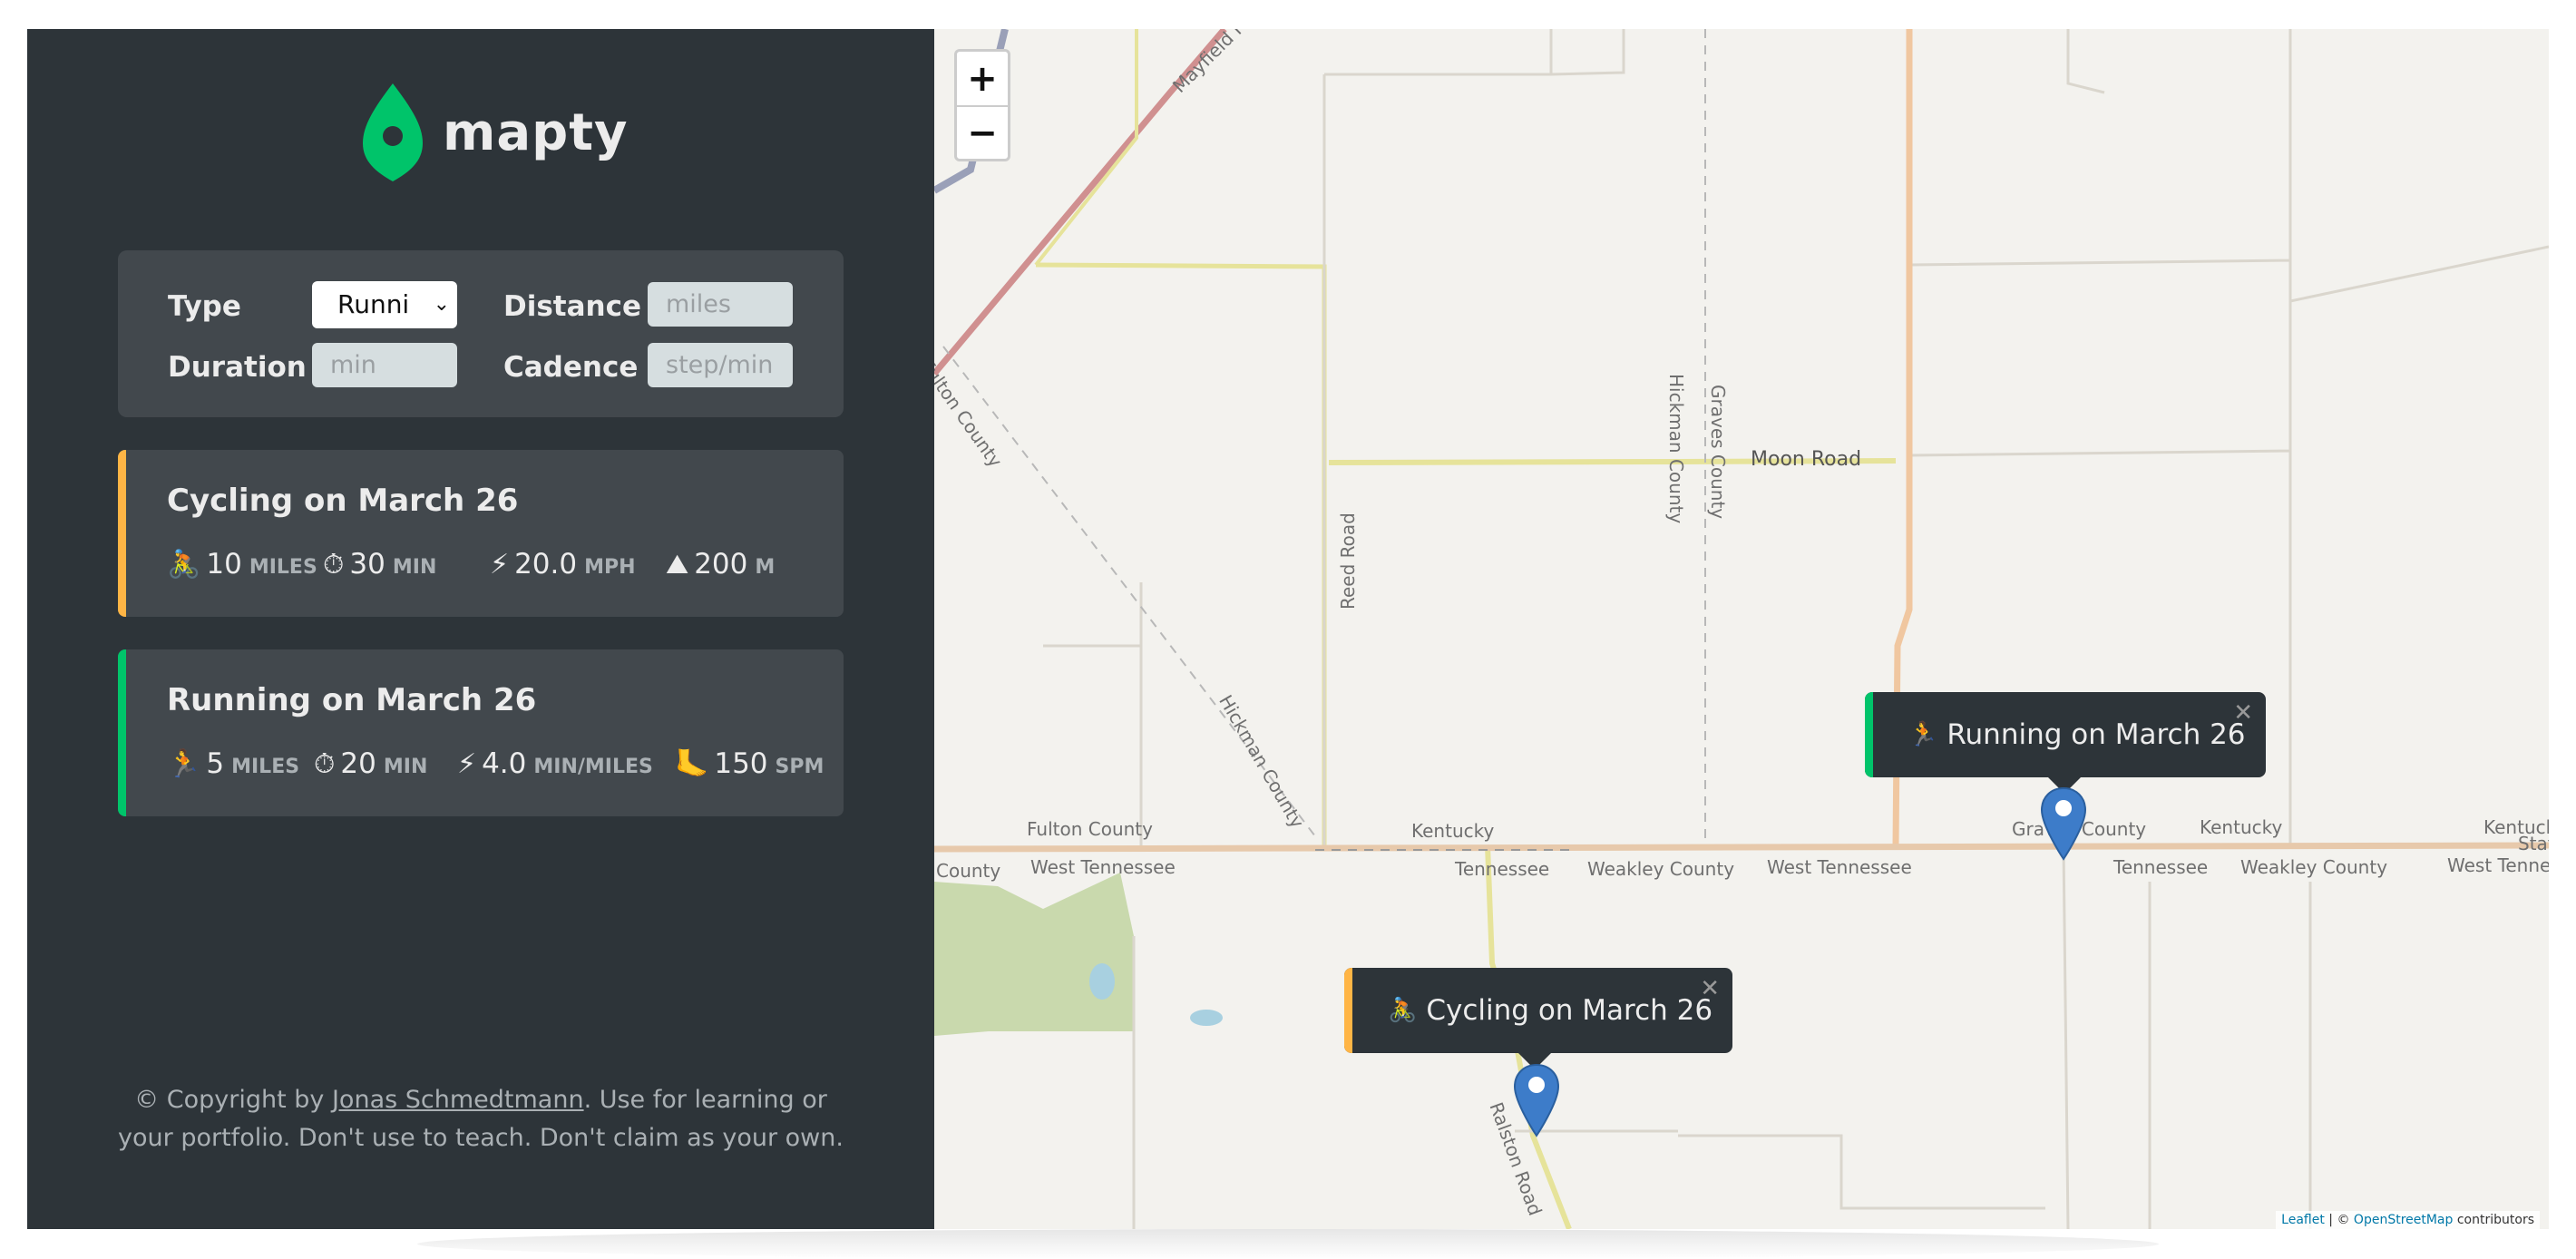 This screenshot has width=2576, height=1259. Describe the element at coordinates (1348, 561) in the screenshot. I see `map-label: Reed Road` at that location.